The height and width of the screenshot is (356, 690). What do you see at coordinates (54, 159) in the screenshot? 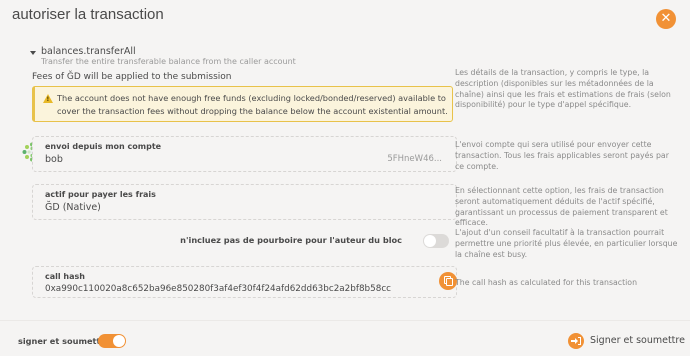
I see `sender-name: bob` at bounding box center [54, 159].